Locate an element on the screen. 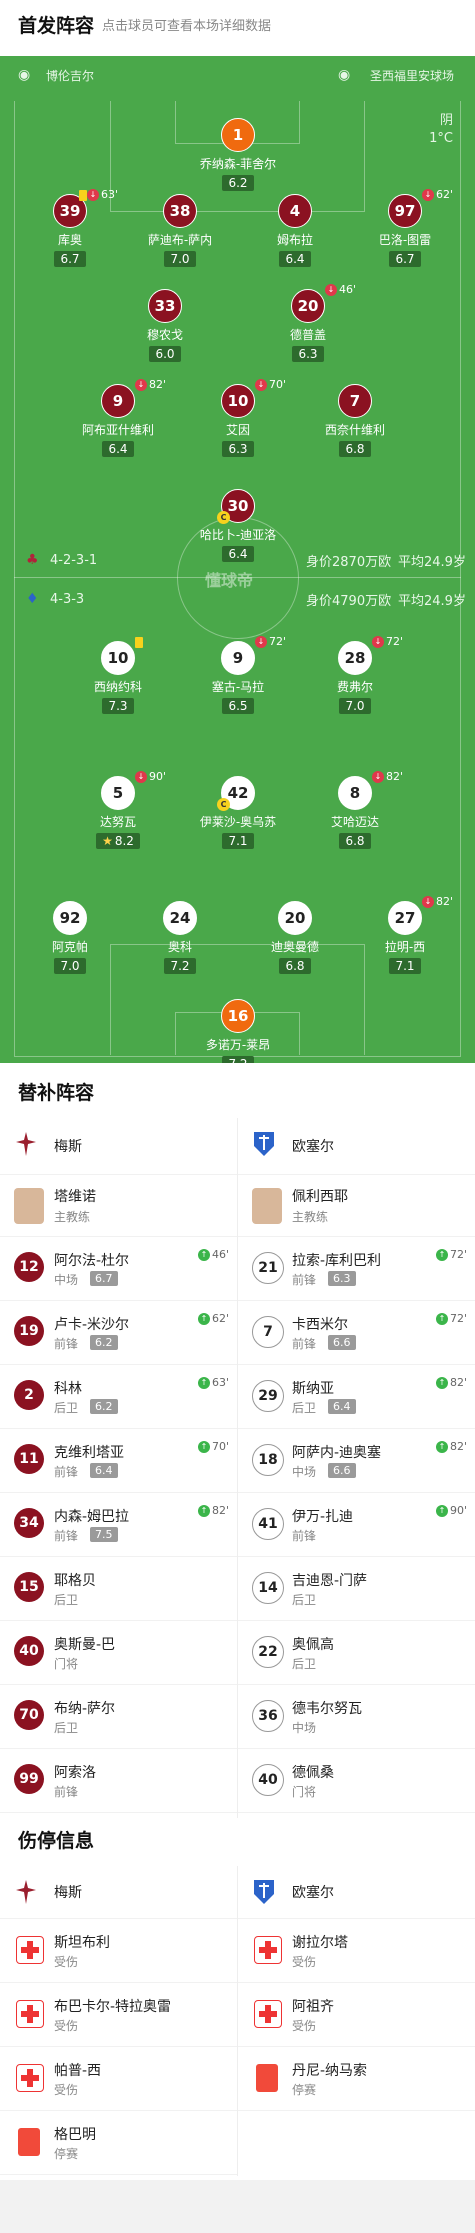 Image resolution: width=475 pixels, height=2233 pixels. home-coach-role: 主教练 is located at coordinates (72, 1217).